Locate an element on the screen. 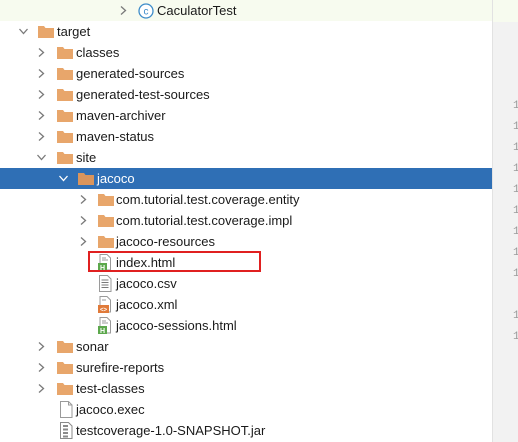 The width and height of the screenshot is (518, 442). tree-item-label: com.tutorial.test.coverage.impl is located at coordinates (204, 220).